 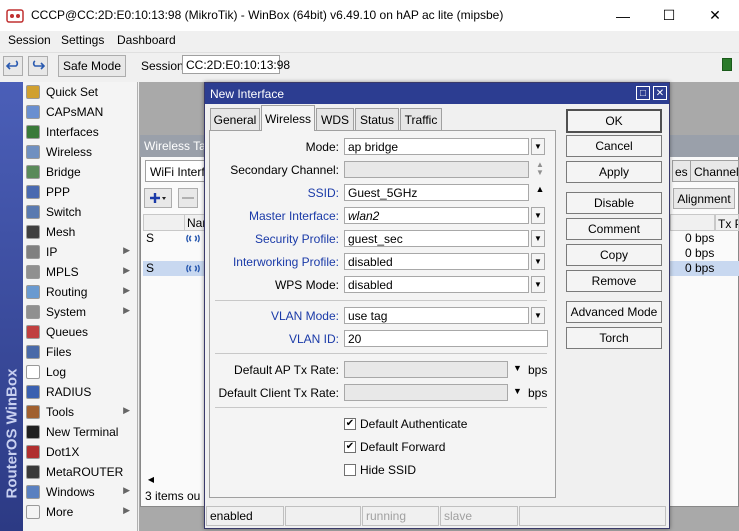 I want to click on sidebar-item-log: Log, so click(x=81, y=372).